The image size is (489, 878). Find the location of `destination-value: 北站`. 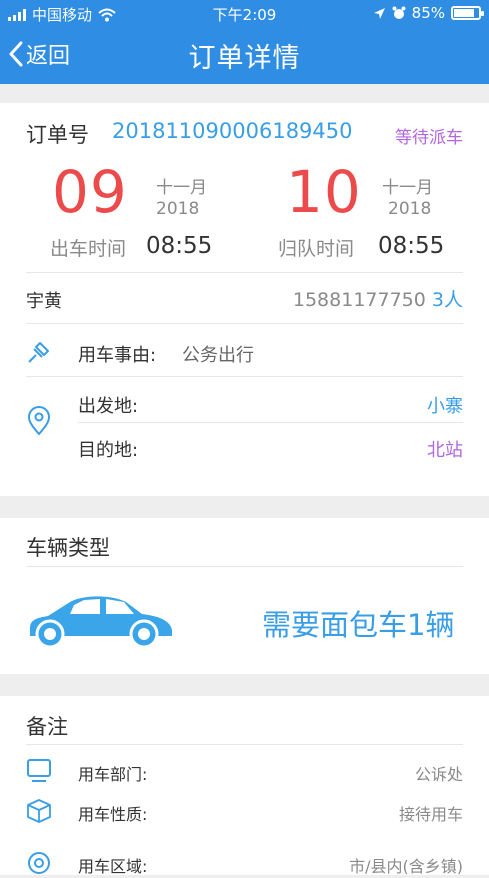

destination-value: 北站 is located at coordinates (445, 450).